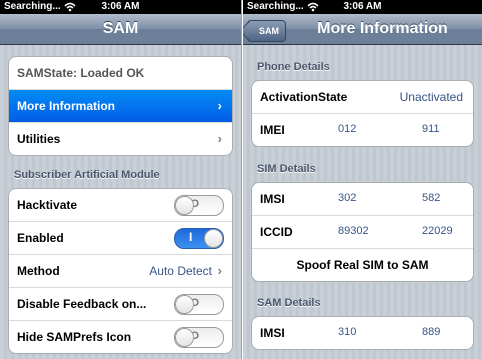 The width and height of the screenshot is (482, 359). What do you see at coordinates (269, 31) in the screenshot?
I see `back-button-label: SAM` at bounding box center [269, 31].